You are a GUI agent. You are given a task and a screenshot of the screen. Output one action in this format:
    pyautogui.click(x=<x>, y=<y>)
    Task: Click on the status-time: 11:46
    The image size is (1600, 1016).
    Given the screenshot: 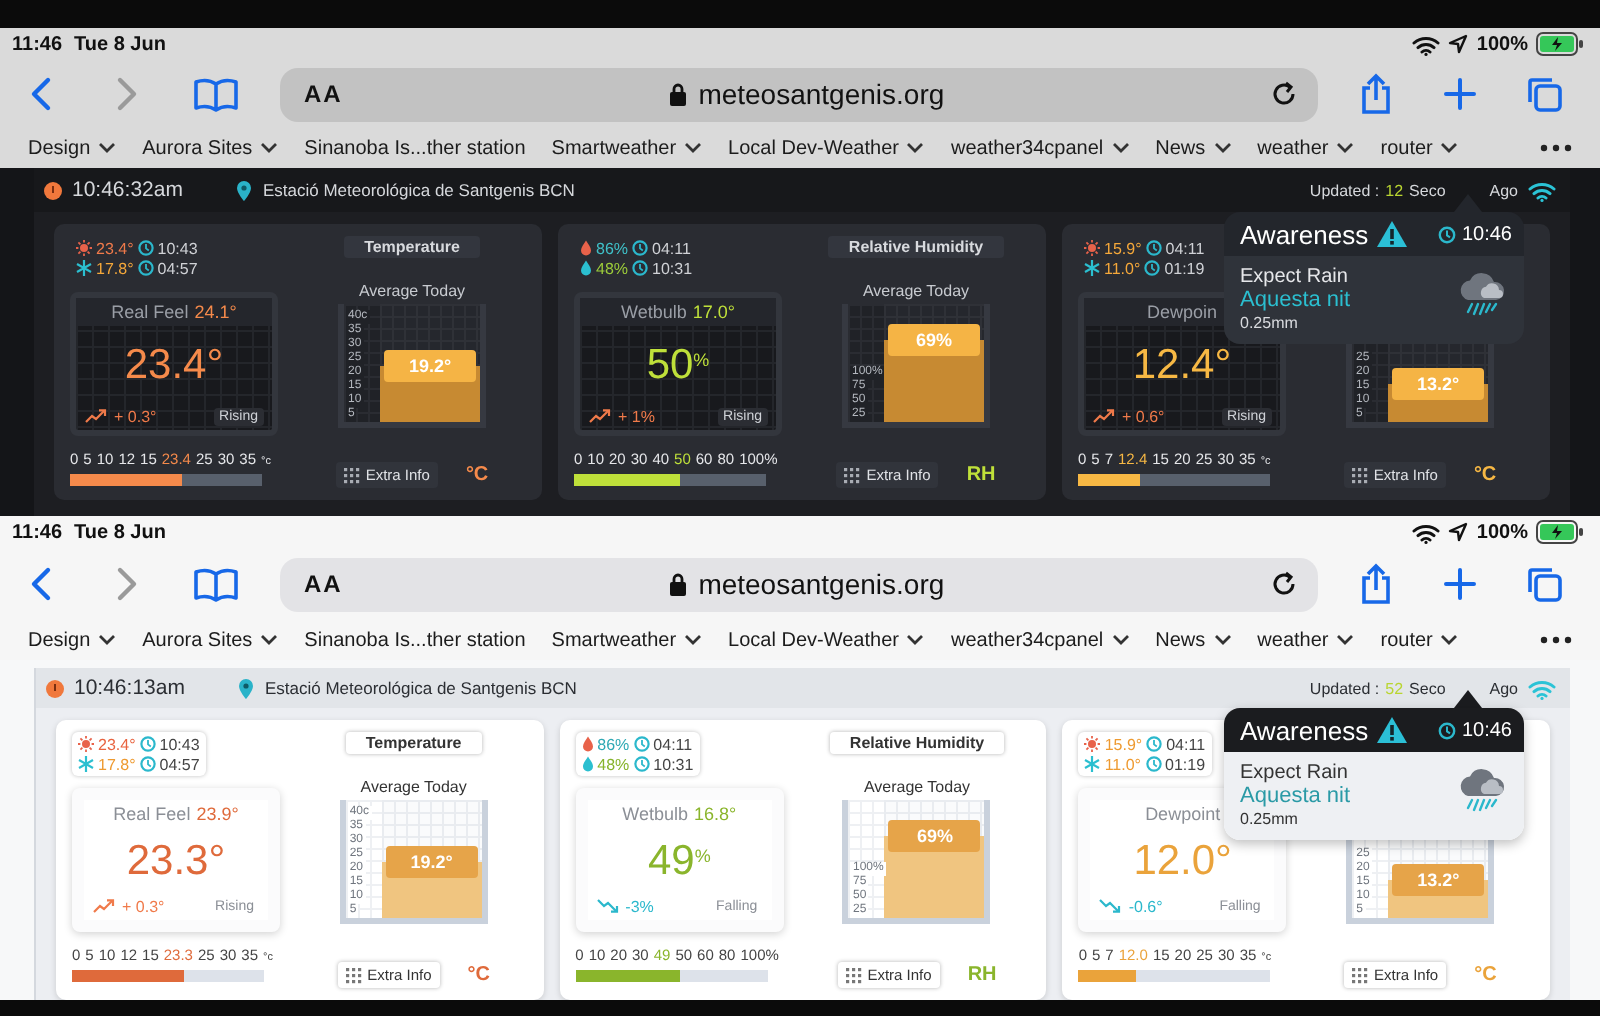 What is the action you would take?
    pyautogui.click(x=37, y=44)
    